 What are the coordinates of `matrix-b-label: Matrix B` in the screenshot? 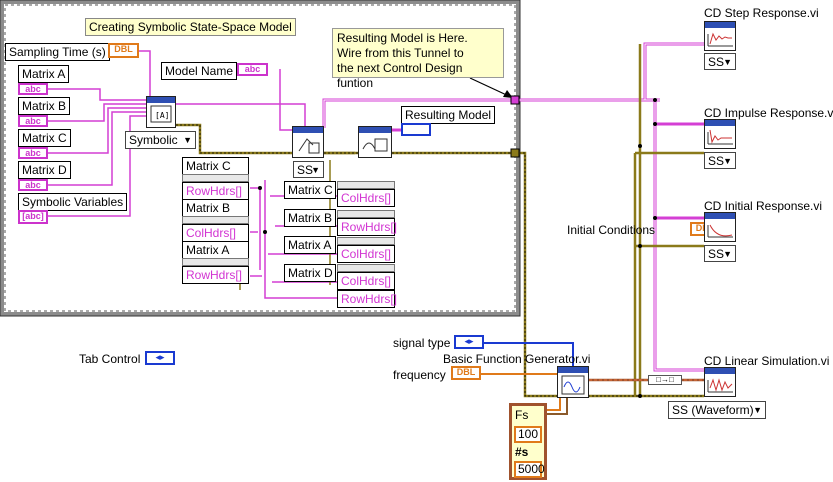 It's located at (44, 106).